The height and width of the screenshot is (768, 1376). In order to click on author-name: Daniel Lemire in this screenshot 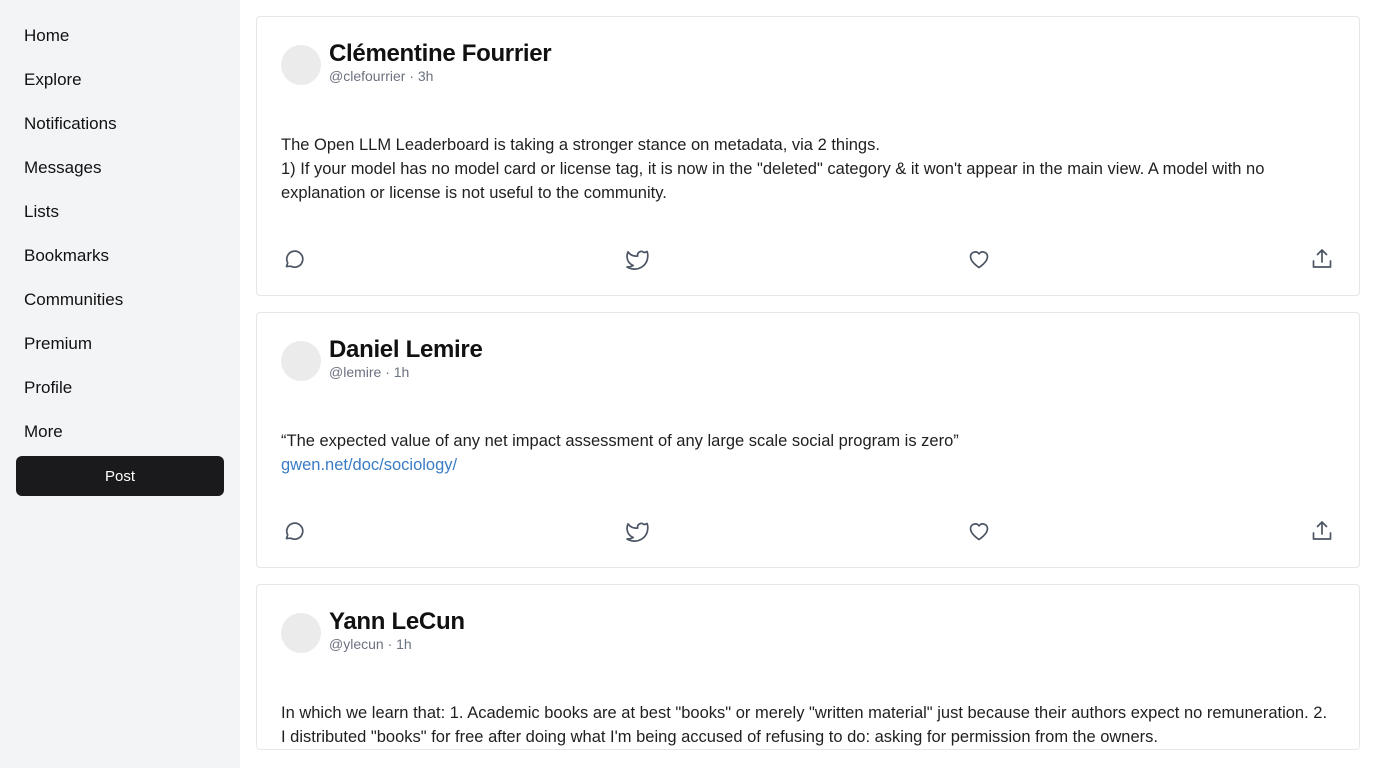, I will do `click(406, 350)`.